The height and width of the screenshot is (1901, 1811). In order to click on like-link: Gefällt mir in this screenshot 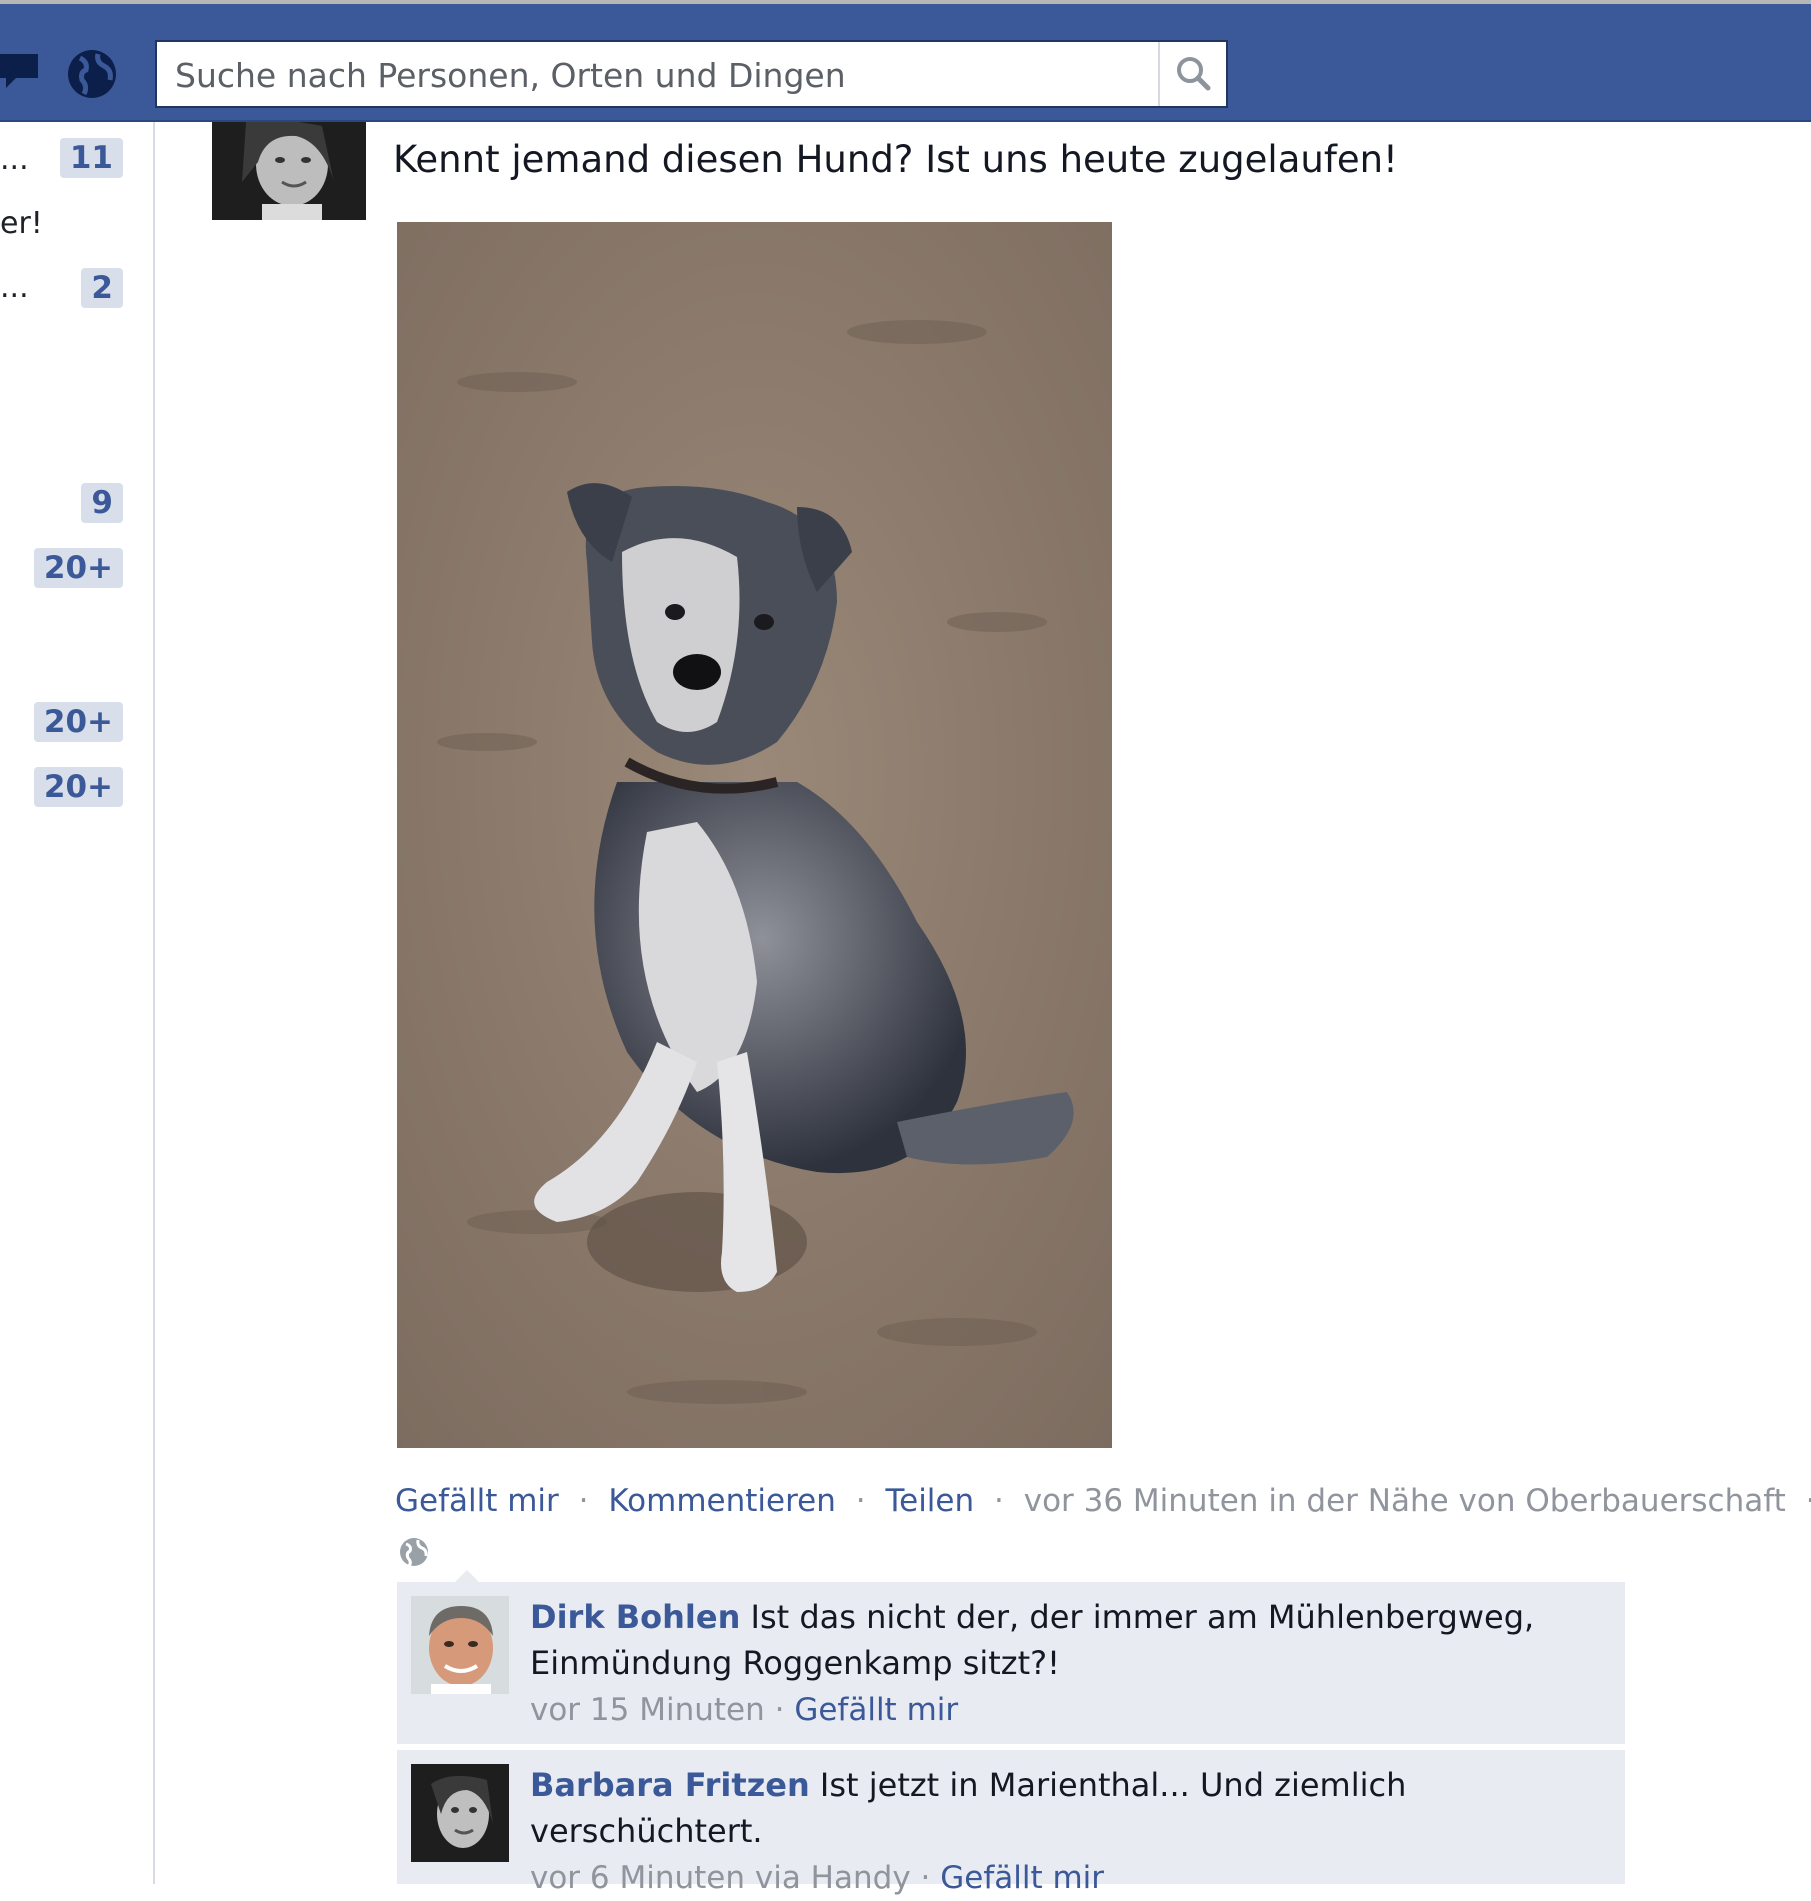, I will do `click(477, 1501)`.